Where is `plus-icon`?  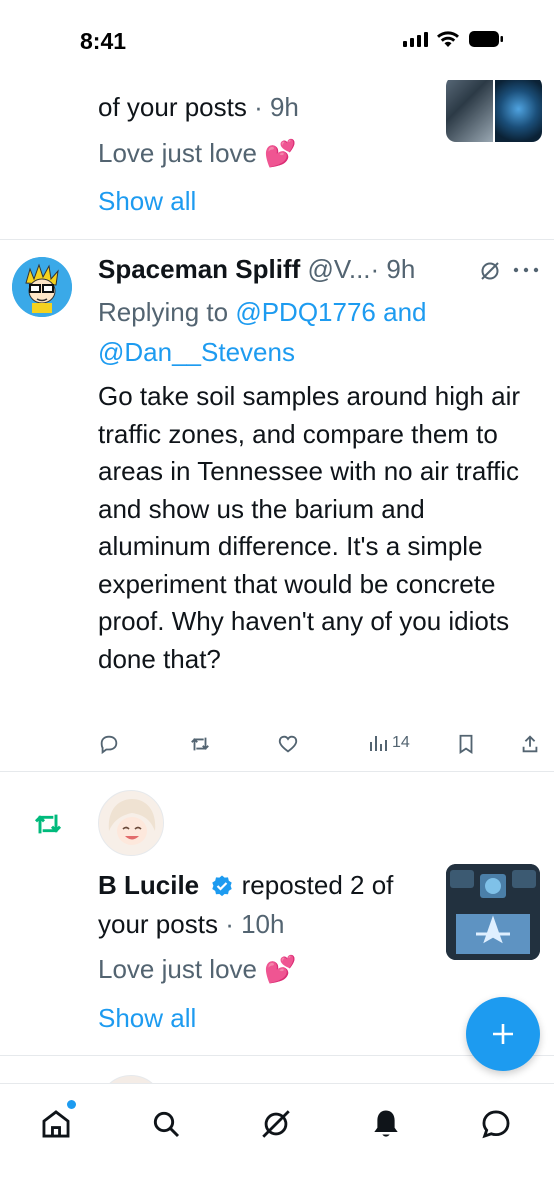 plus-icon is located at coordinates (503, 1034).